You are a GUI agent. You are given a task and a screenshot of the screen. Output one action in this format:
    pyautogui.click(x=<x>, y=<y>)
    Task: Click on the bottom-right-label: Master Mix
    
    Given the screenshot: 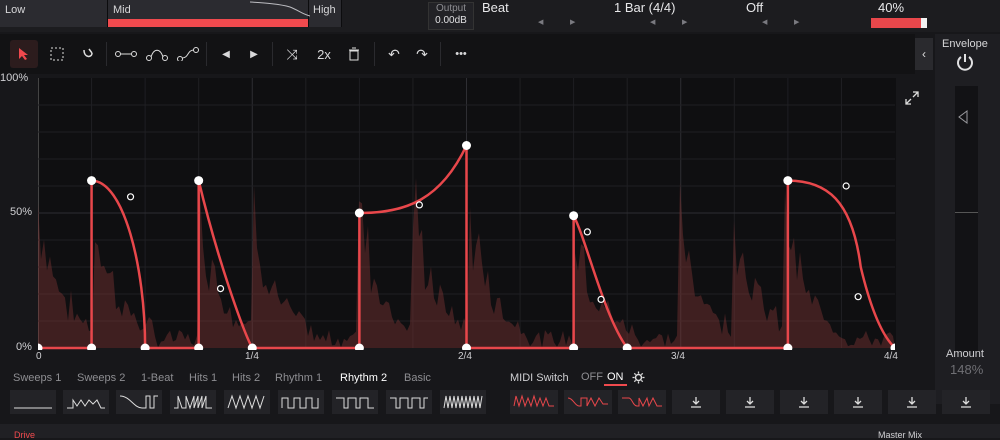 What is the action you would take?
    pyautogui.click(x=900, y=435)
    